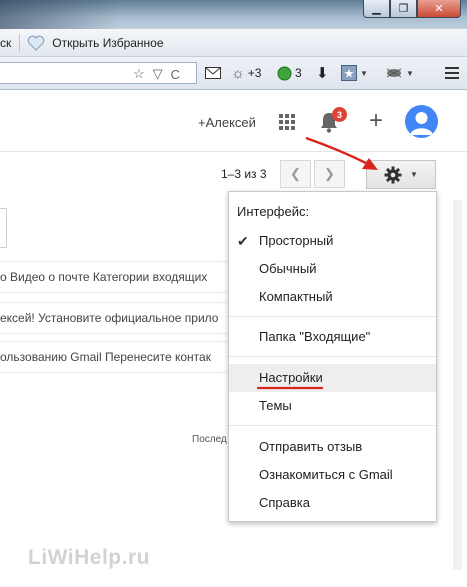 The height and width of the screenshot is (587, 467). Describe the element at coordinates (89, 557) in the screenshot. I see `watermark: LiWiHelp.ru` at that location.